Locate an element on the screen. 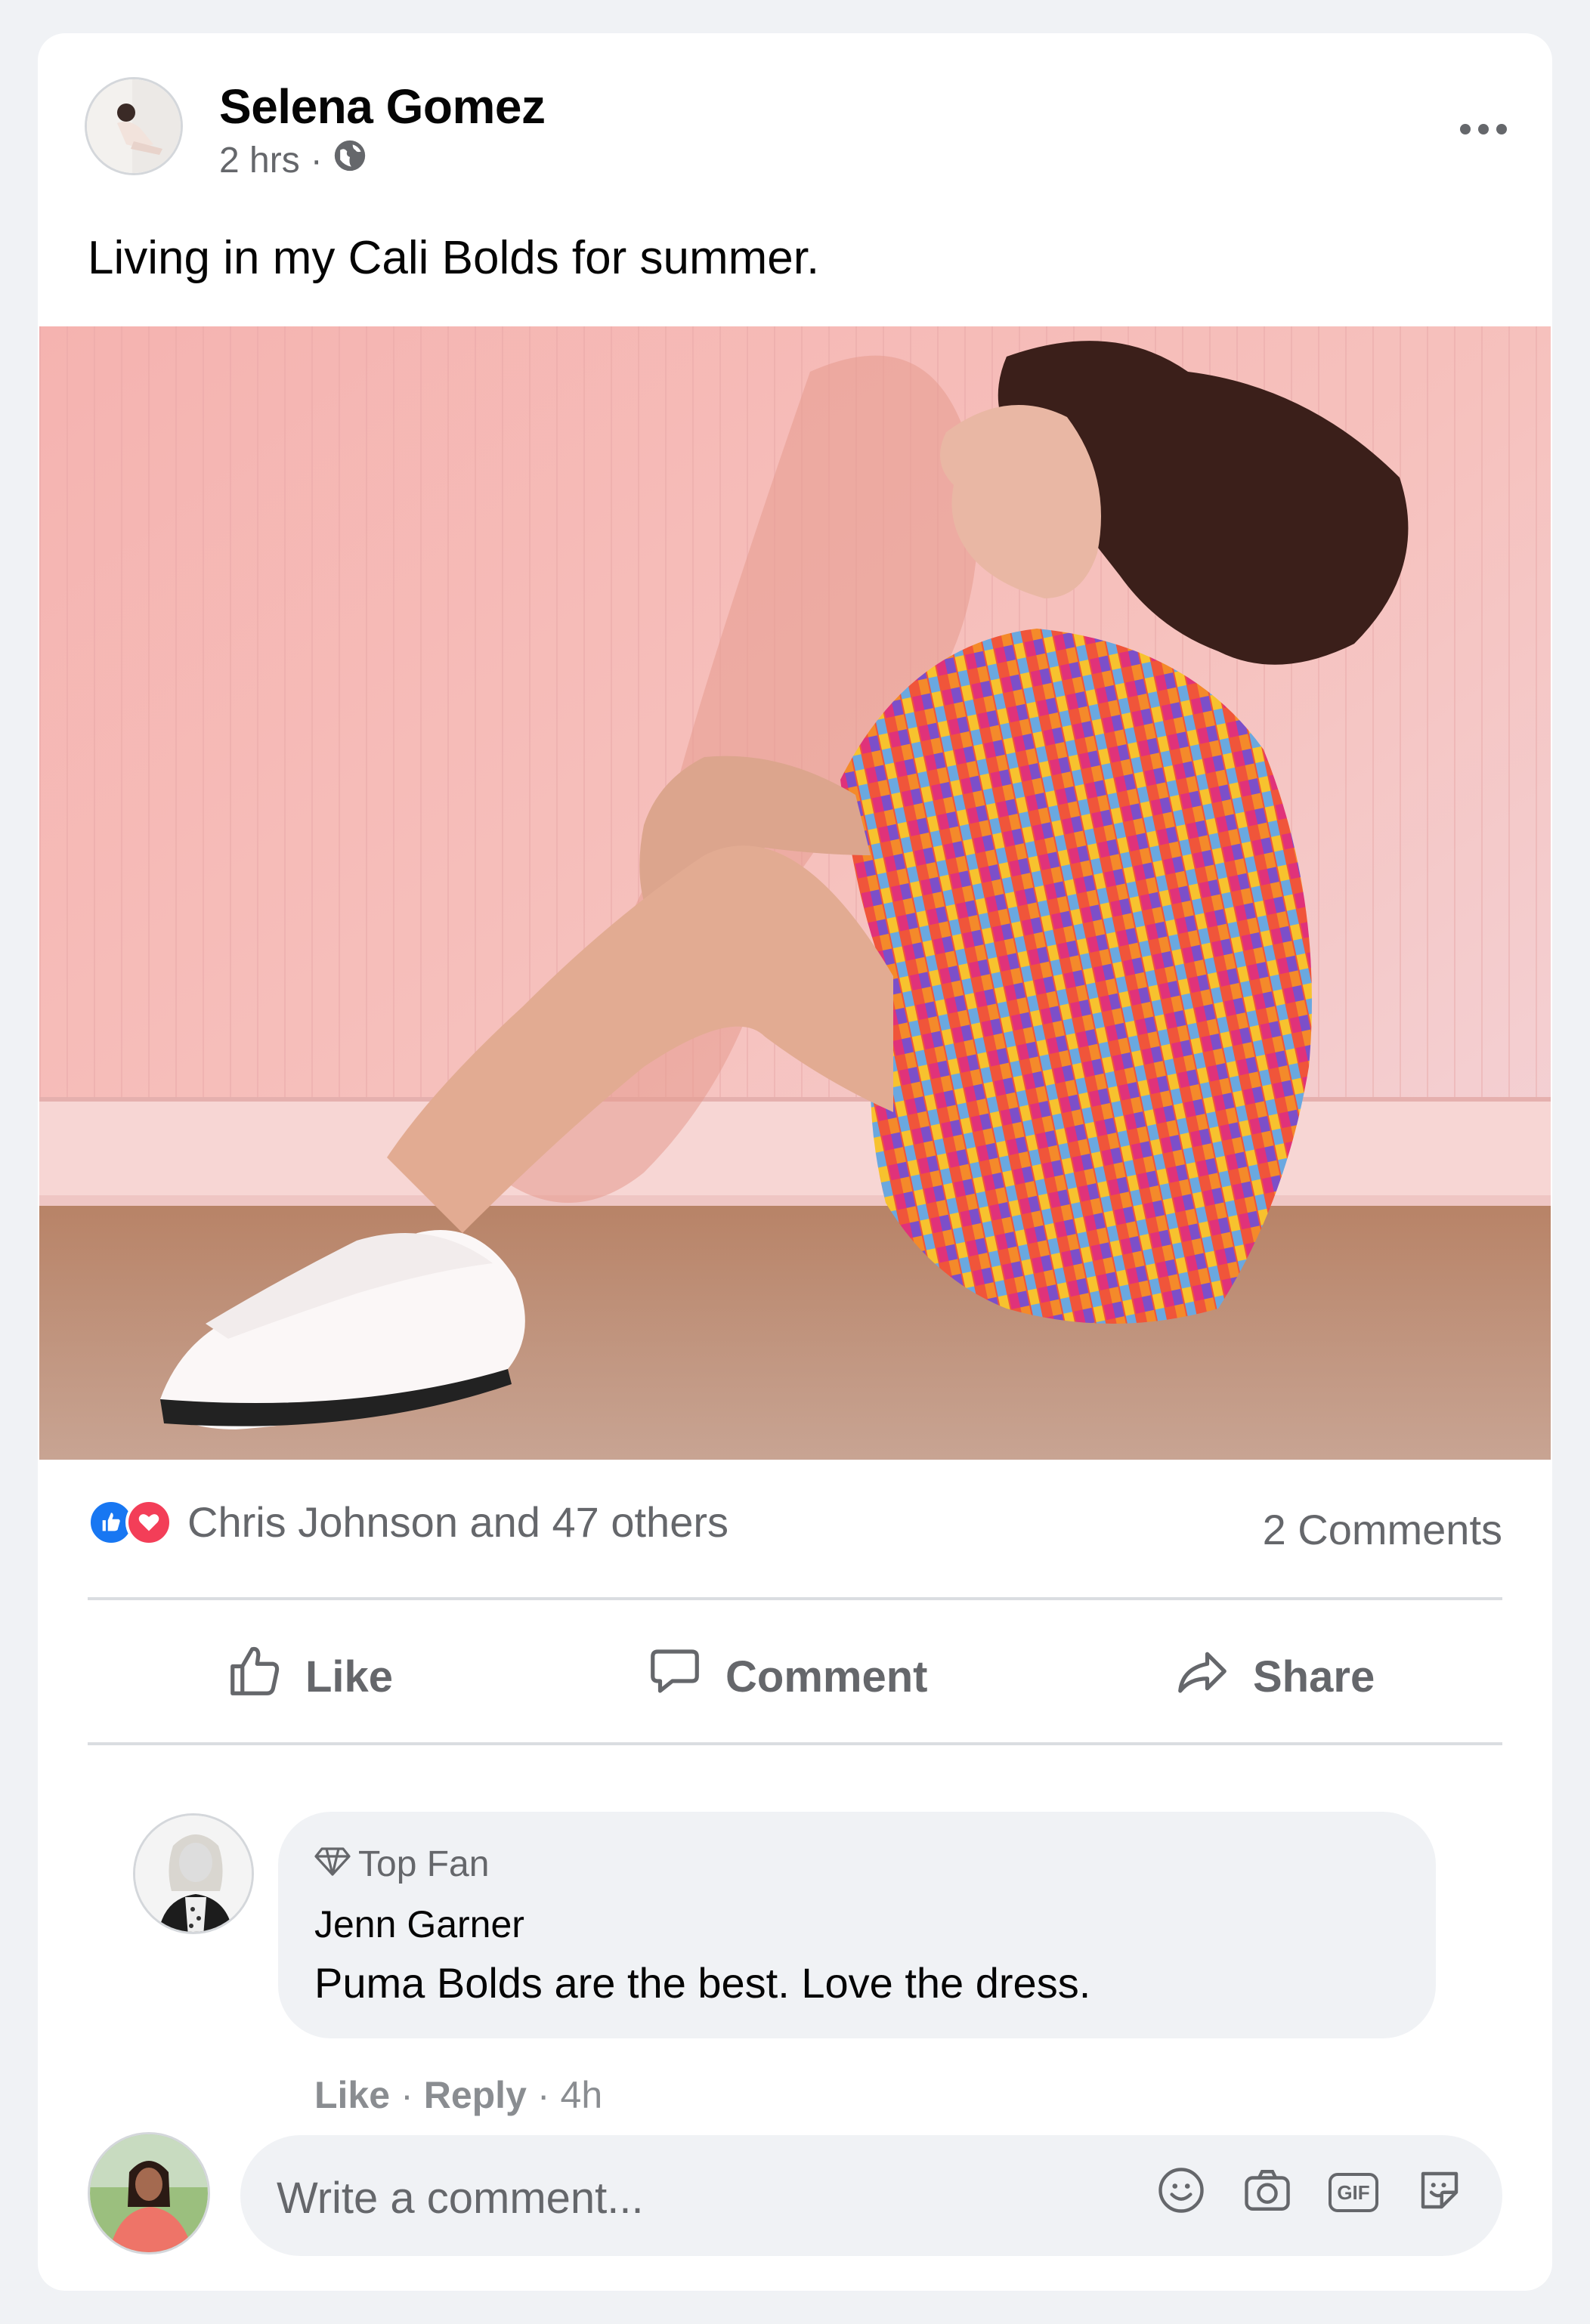 The image size is (1590, 2324). globe-icon is located at coordinates (350, 160).